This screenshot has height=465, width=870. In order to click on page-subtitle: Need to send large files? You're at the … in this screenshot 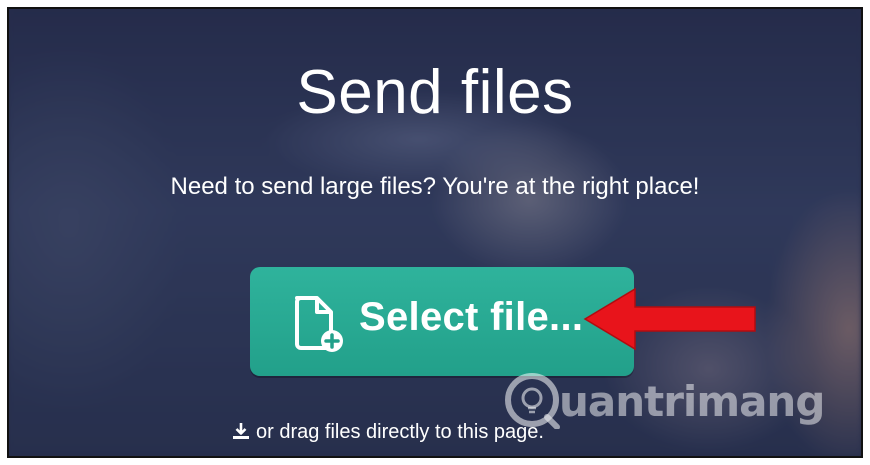, I will do `click(435, 186)`.